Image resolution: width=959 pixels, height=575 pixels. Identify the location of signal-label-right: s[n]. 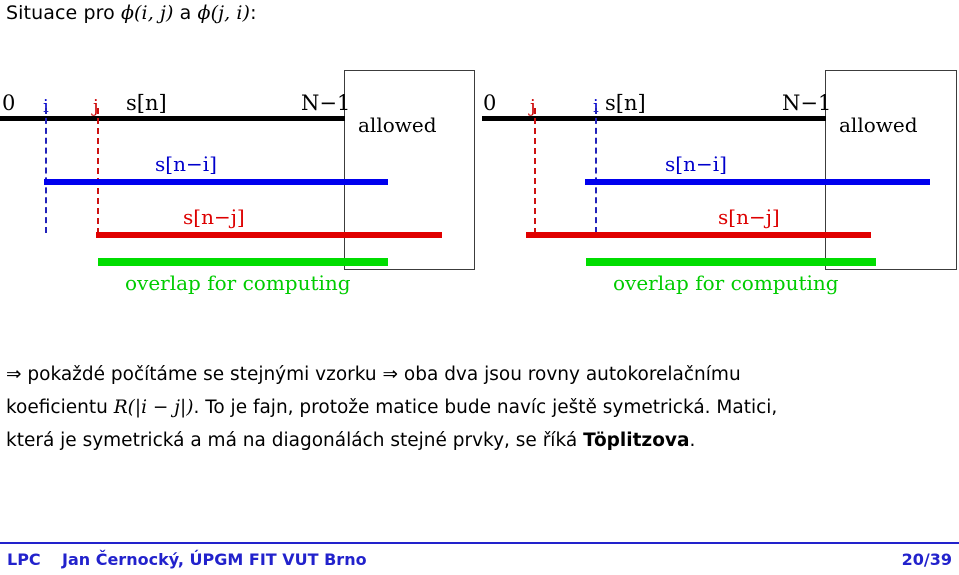
(625, 103).